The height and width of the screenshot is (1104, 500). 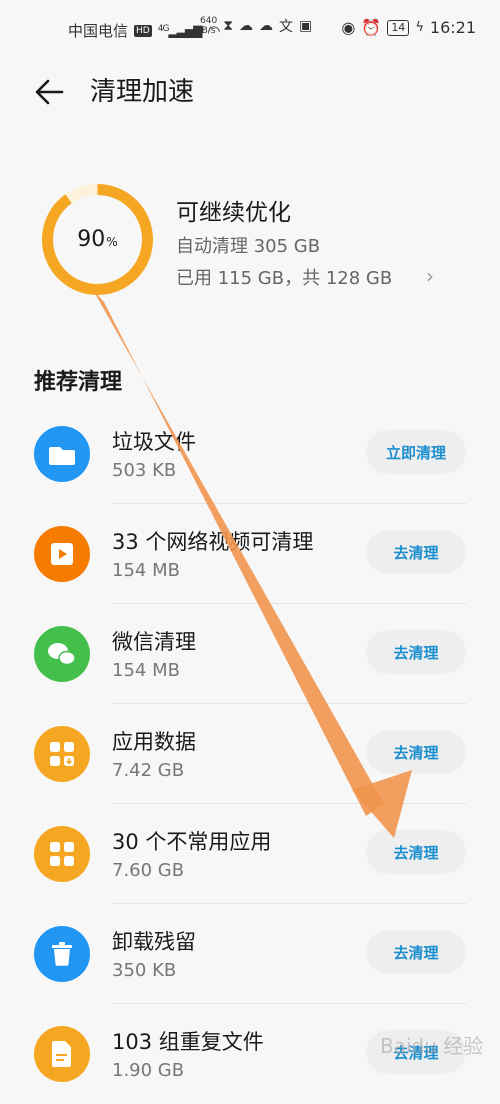 What do you see at coordinates (144, 470) in the screenshot?
I see `item-size: 503 KB` at bounding box center [144, 470].